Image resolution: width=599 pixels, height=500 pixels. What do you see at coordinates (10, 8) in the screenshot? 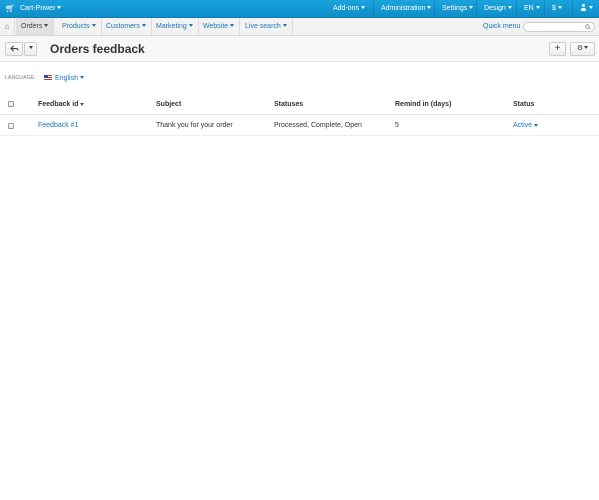
I see `cart-icon: 🛒︎` at bounding box center [10, 8].